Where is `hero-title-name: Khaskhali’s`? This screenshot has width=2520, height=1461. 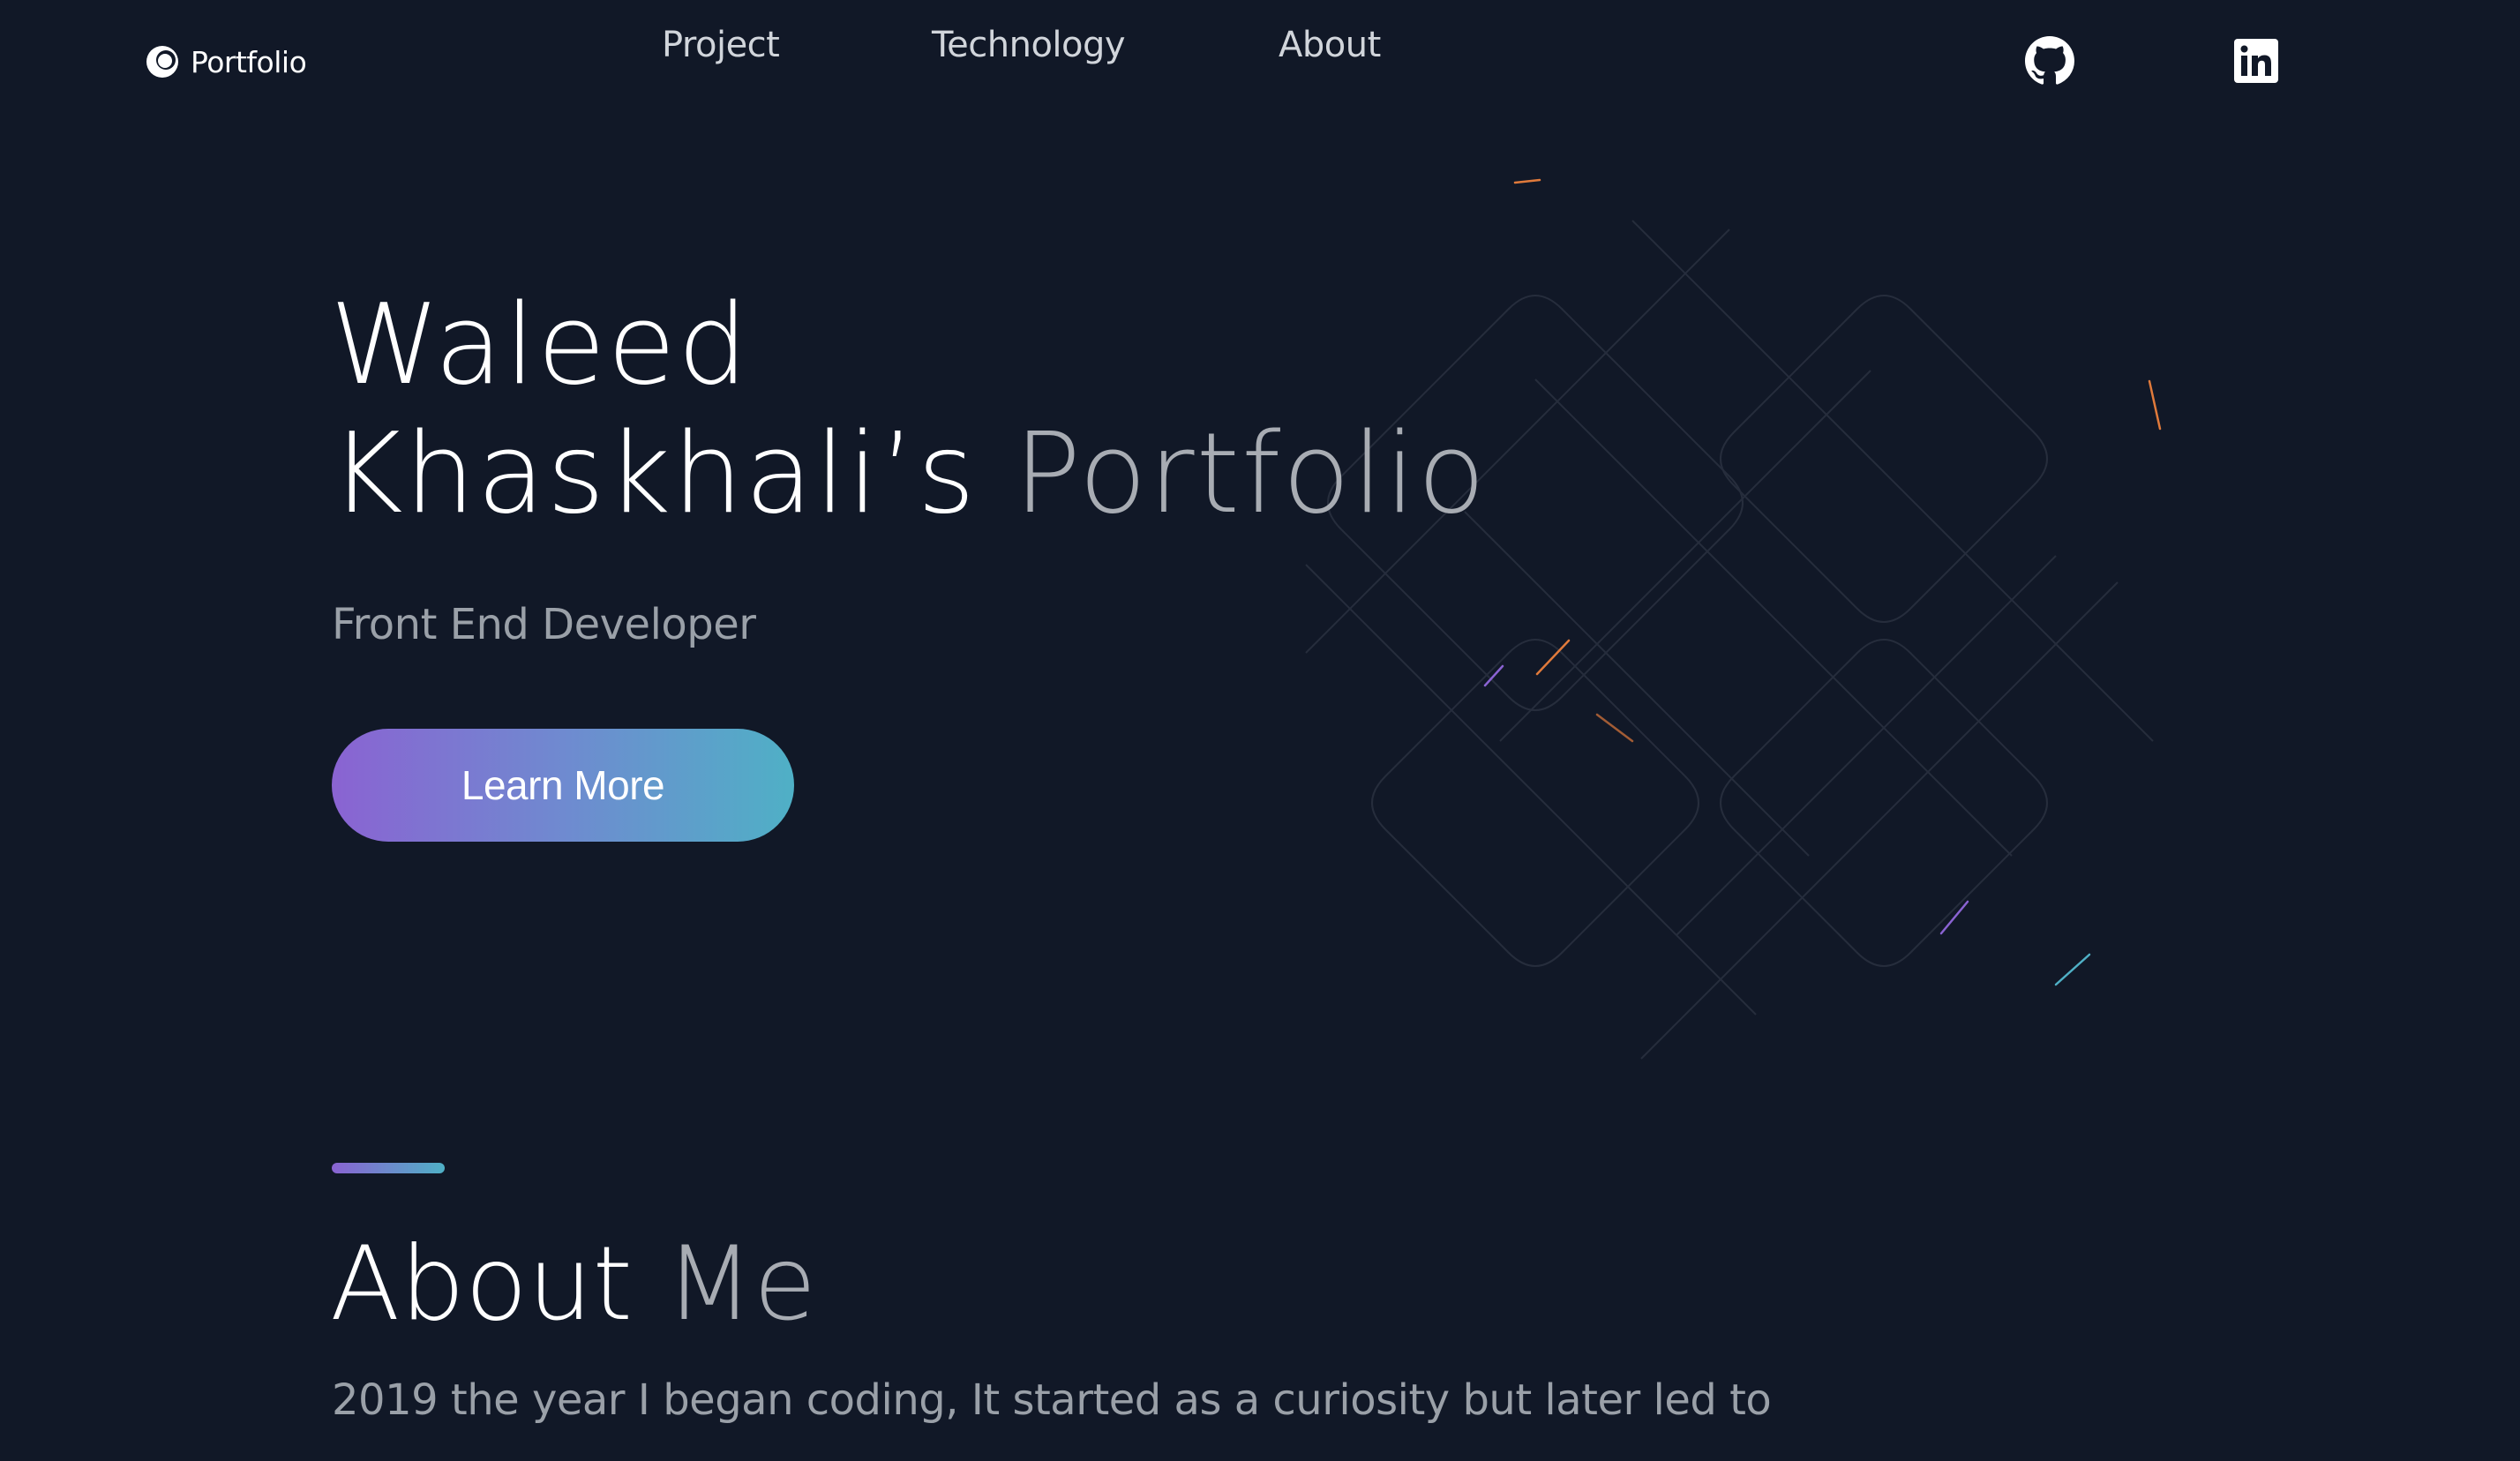 hero-title-name: Khaskhali’s is located at coordinates (654, 473).